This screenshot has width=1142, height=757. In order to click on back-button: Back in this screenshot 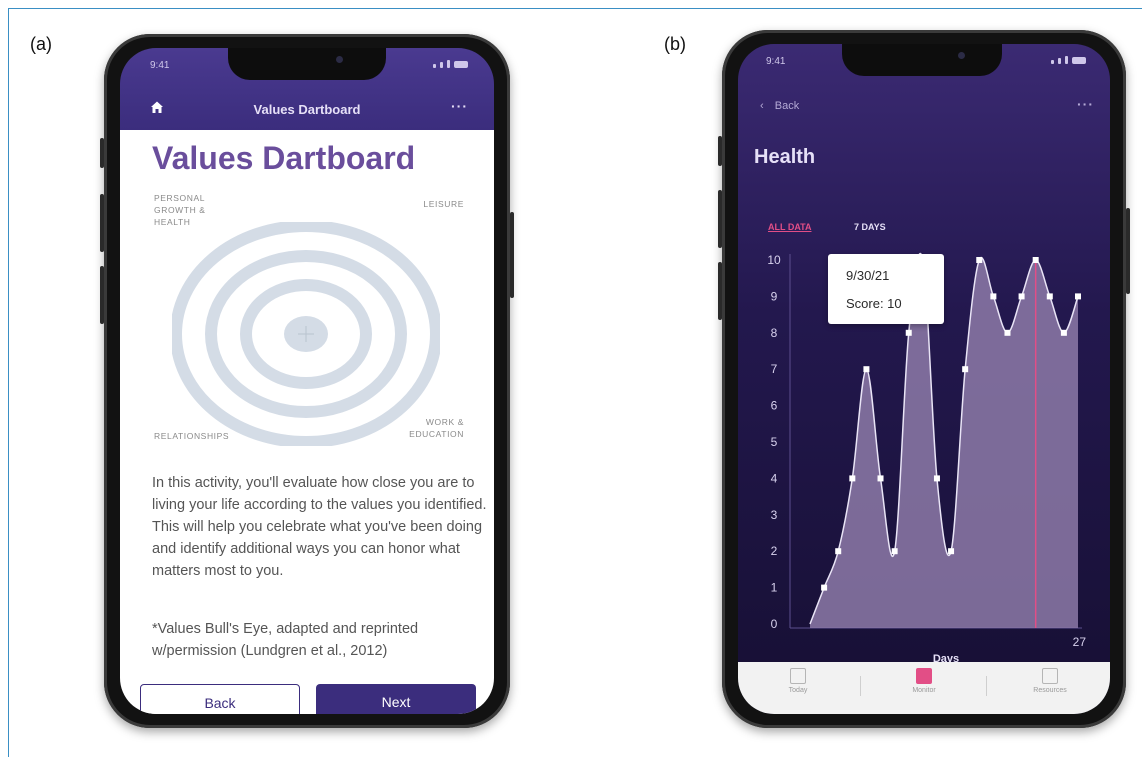, I will do `click(220, 699)`.